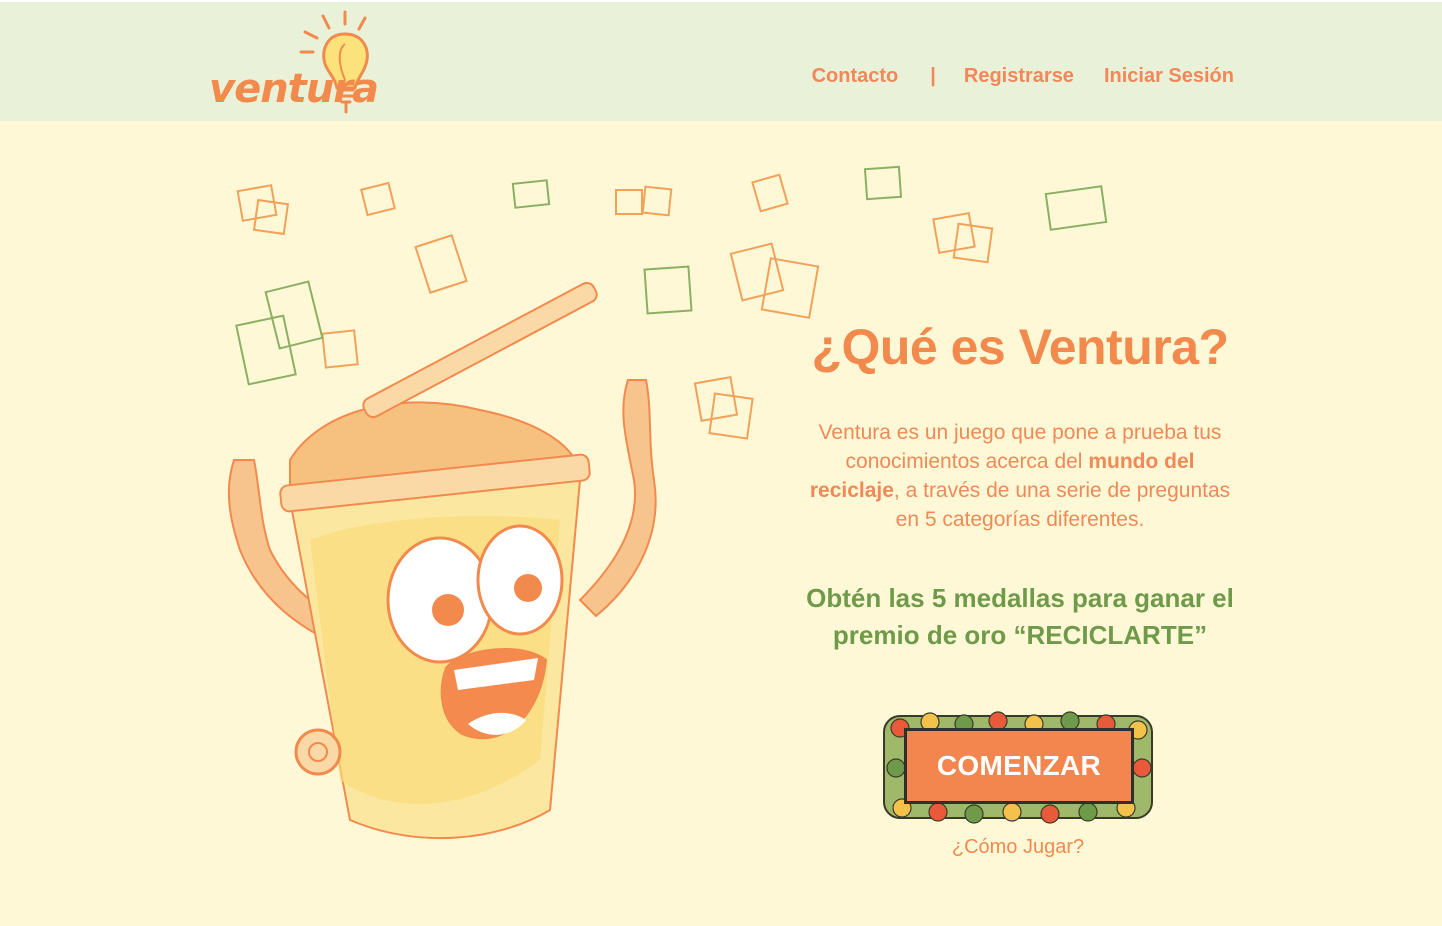 The width and height of the screenshot is (1442, 926). Describe the element at coordinates (294, 89) in the screenshot. I see `logo-text: ventura` at that location.